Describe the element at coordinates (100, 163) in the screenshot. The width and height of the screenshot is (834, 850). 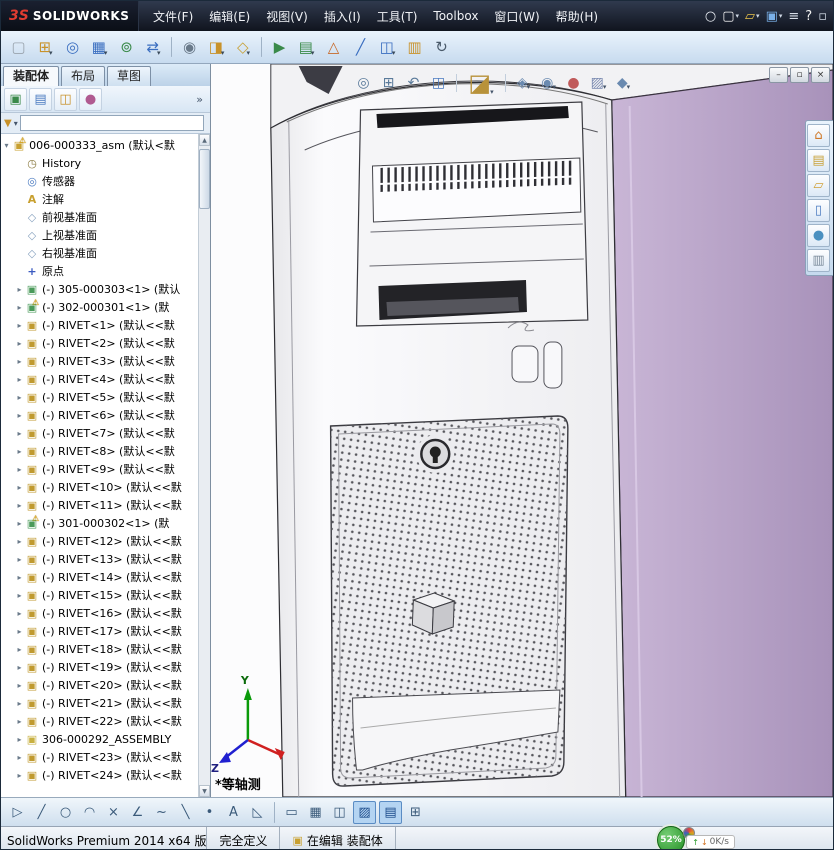
I see `tree-item: ◷ History` at that location.